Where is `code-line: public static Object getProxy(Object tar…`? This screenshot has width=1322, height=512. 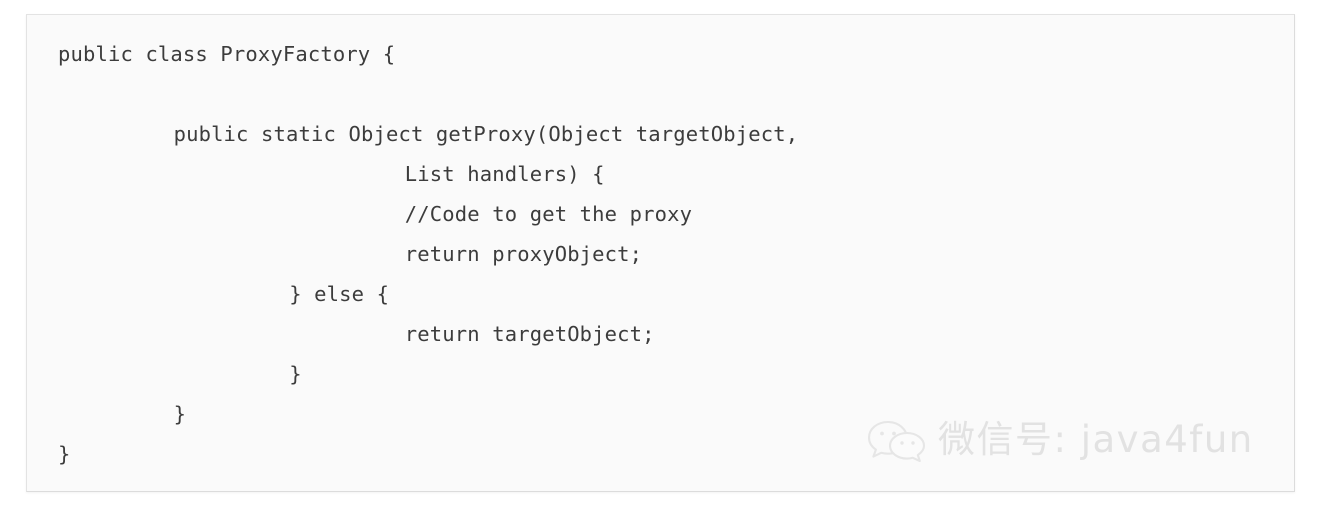 code-line: public static Object getProxy(Object tar… is located at coordinates (486, 134).